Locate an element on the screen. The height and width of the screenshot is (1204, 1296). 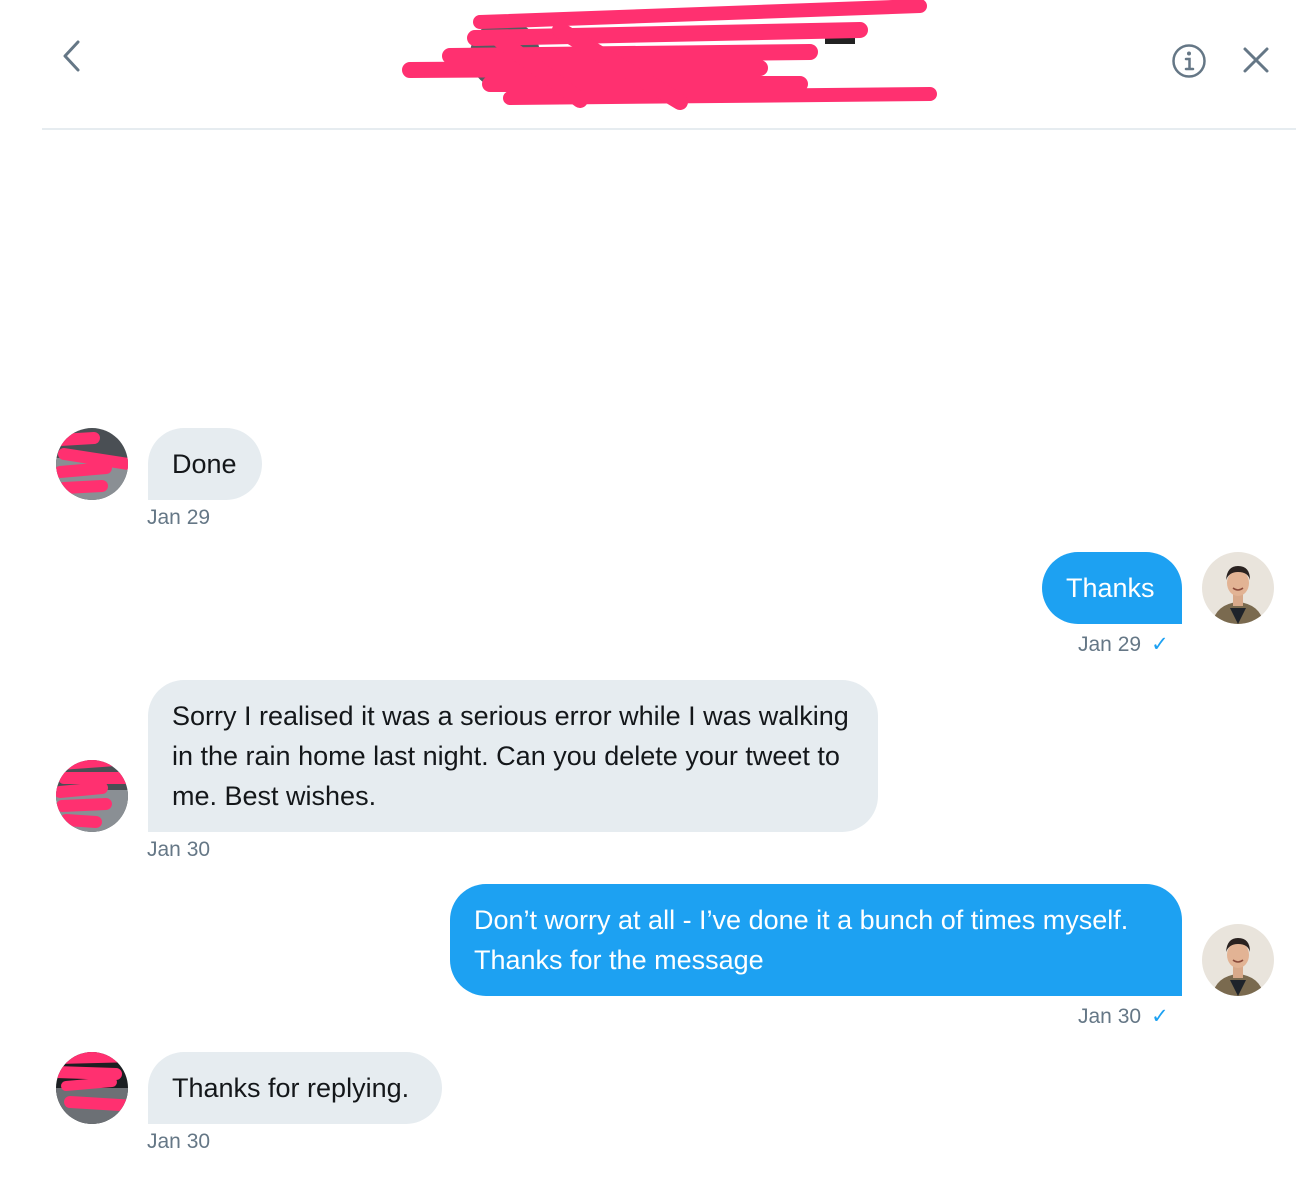
close-icon is located at coordinates (1256, 60).